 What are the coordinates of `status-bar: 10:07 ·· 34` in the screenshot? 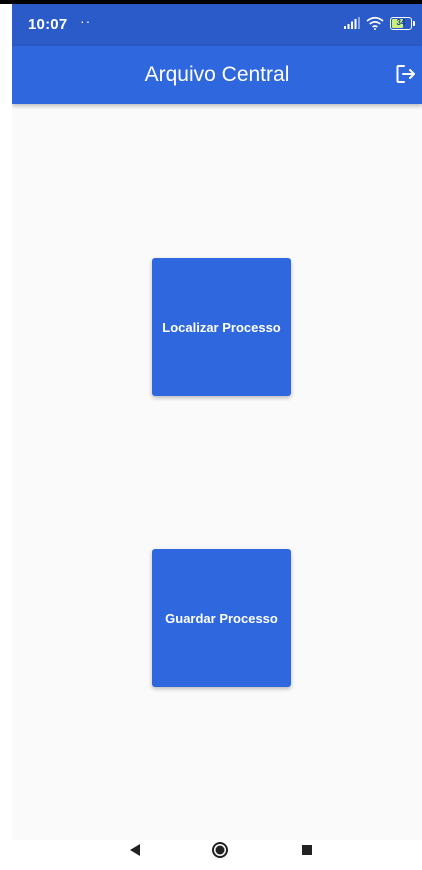 It's located at (217, 25).